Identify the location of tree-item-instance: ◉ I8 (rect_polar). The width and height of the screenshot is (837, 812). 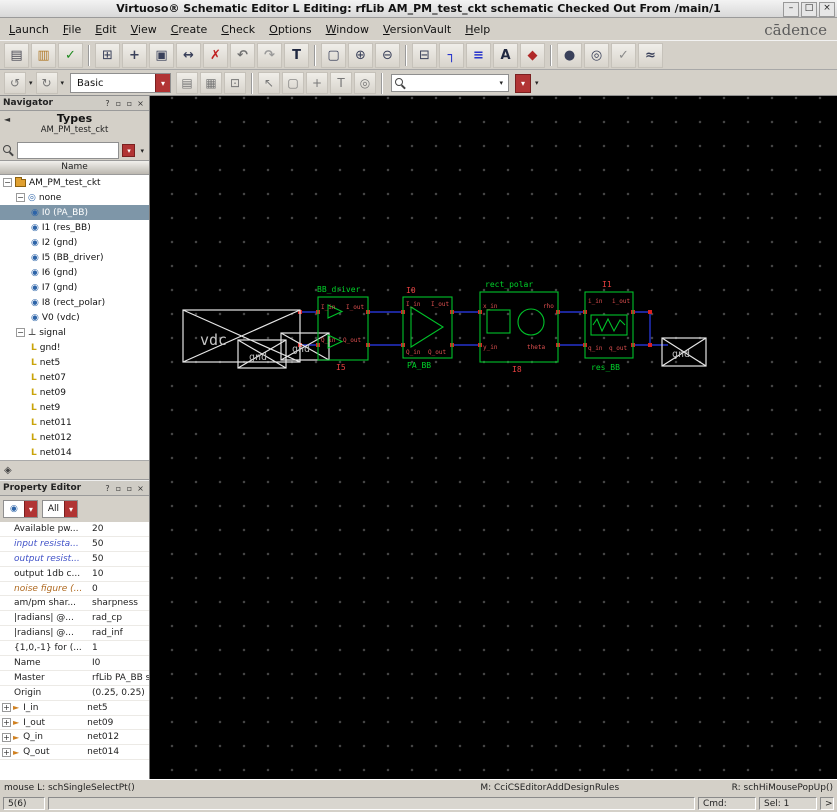
(74, 302).